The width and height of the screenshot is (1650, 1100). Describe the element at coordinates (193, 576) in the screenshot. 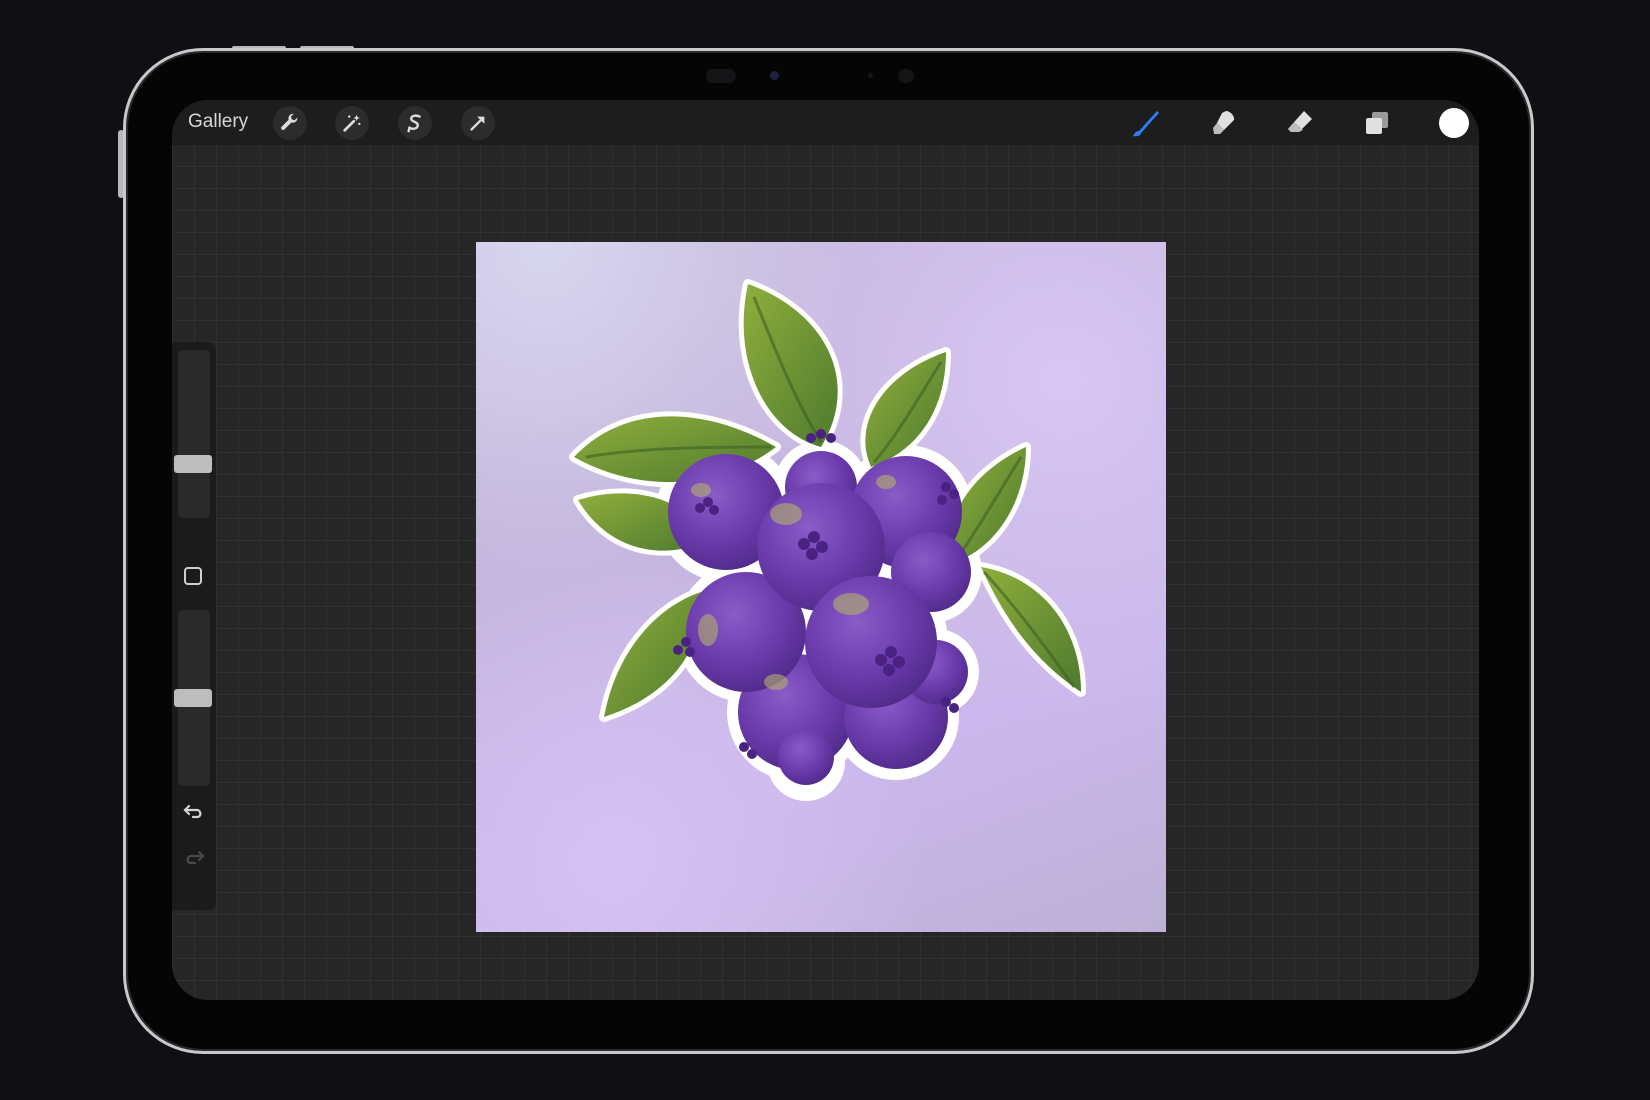

I see `modify-button` at that location.